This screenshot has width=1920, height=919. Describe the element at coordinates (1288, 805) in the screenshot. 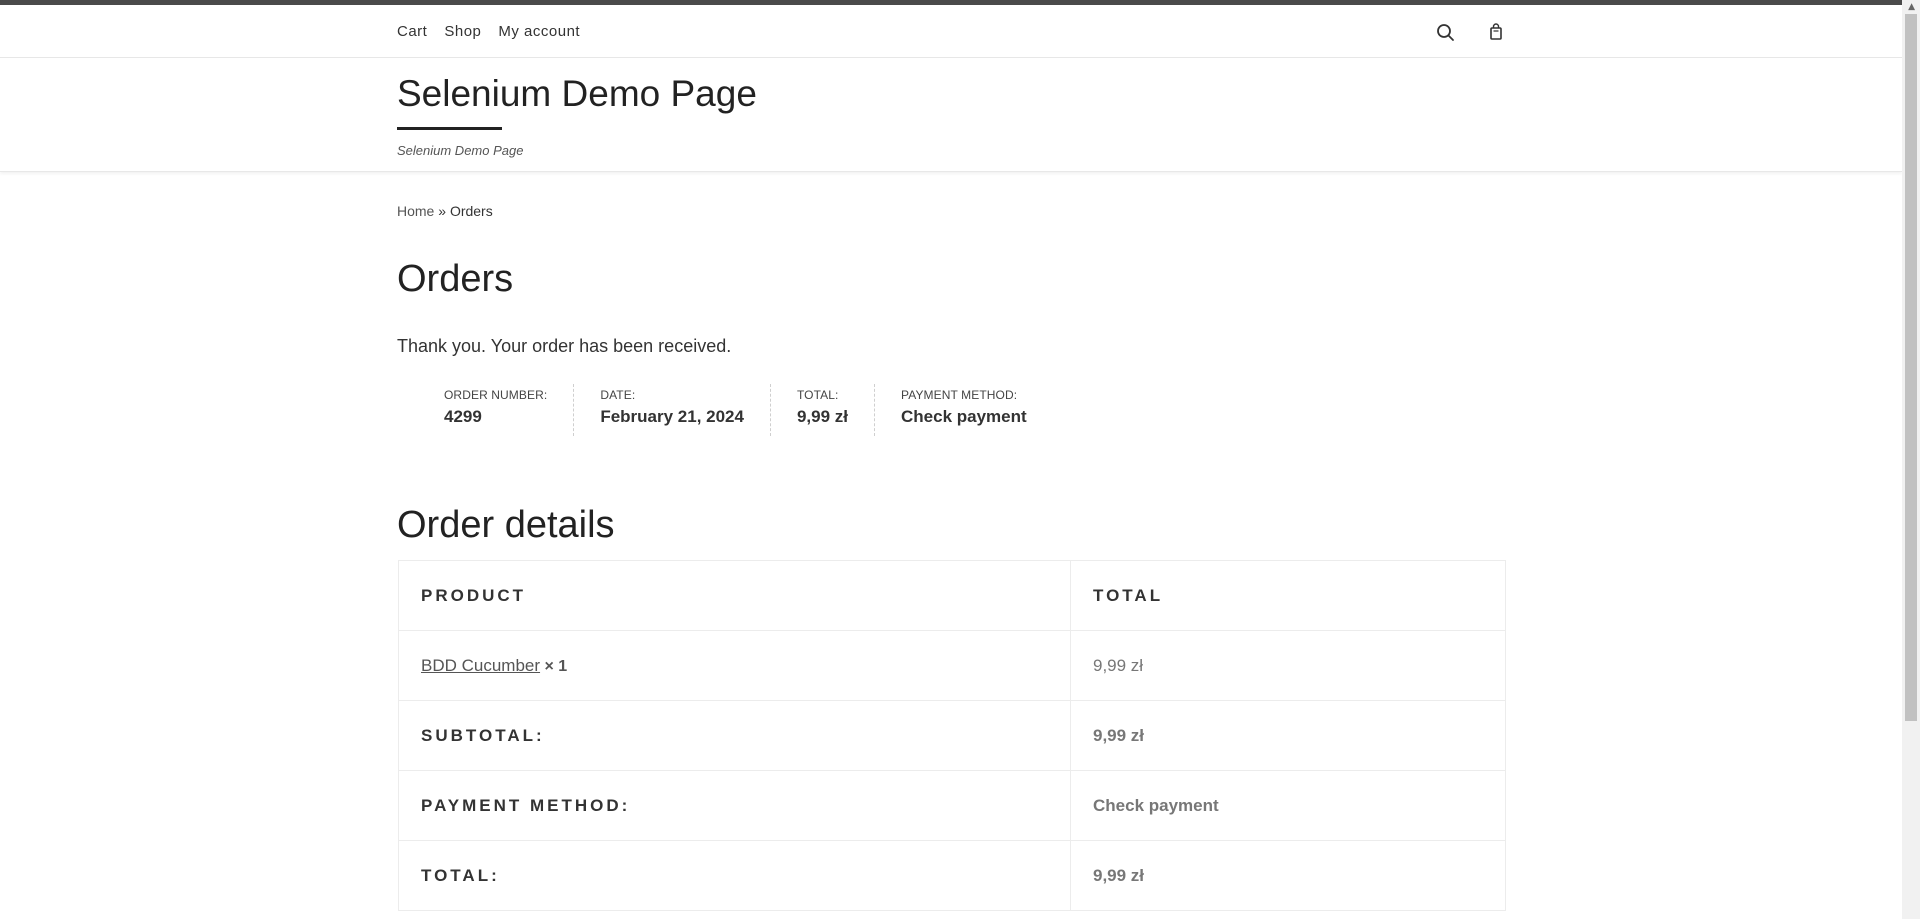

I see `payment-method-value: Check payment` at that location.